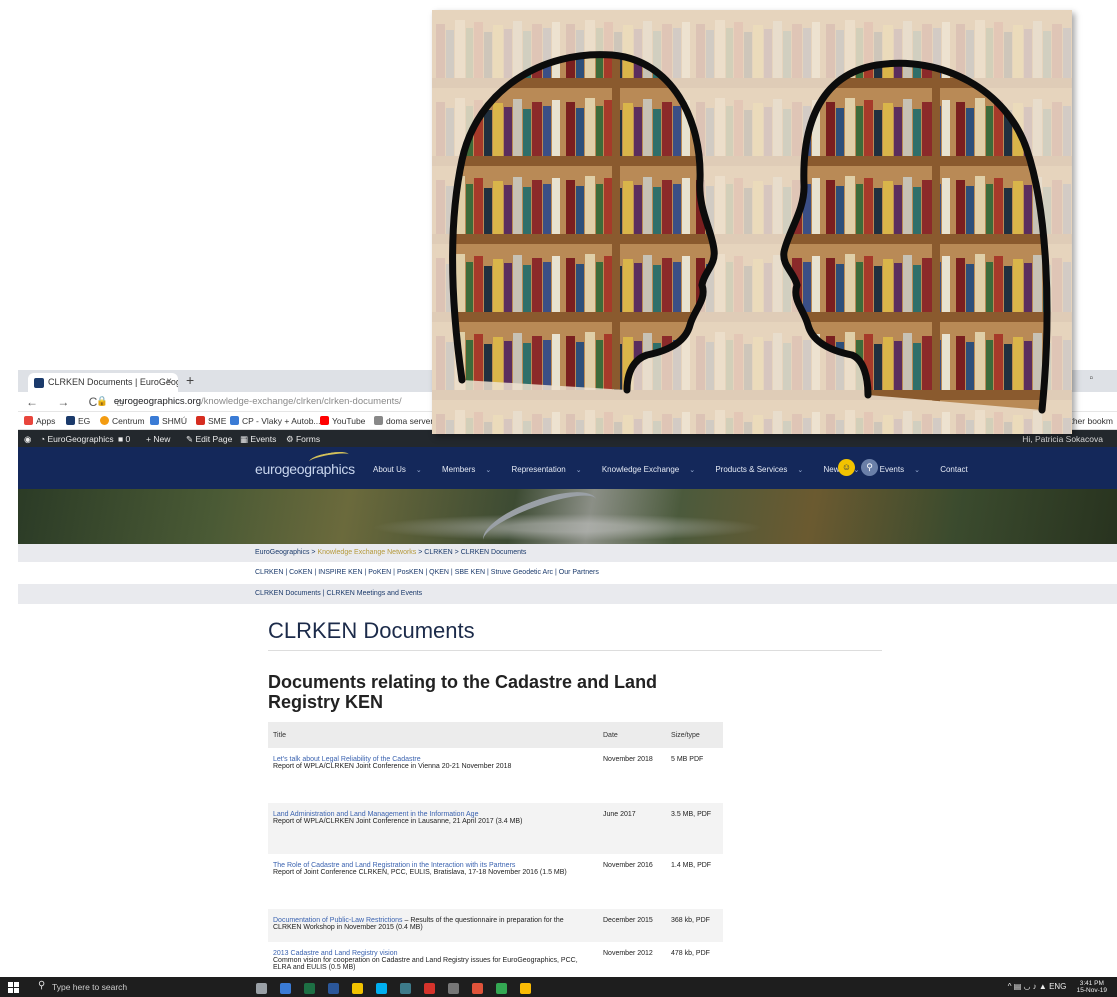 The image size is (1117, 997). What do you see at coordinates (335, 953) in the screenshot?
I see `doc-link: 2013 Cadastre and Land Registry vision` at bounding box center [335, 953].